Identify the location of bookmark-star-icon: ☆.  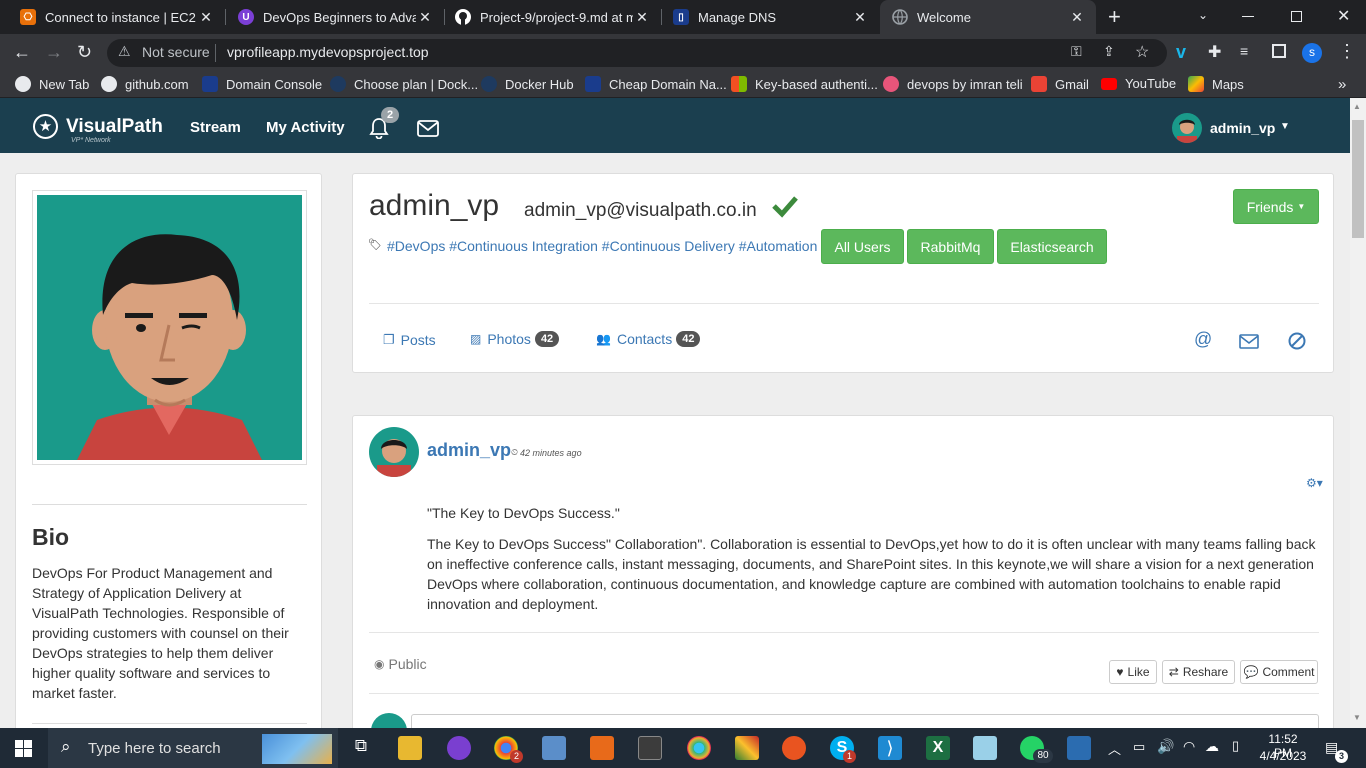
(1142, 52).